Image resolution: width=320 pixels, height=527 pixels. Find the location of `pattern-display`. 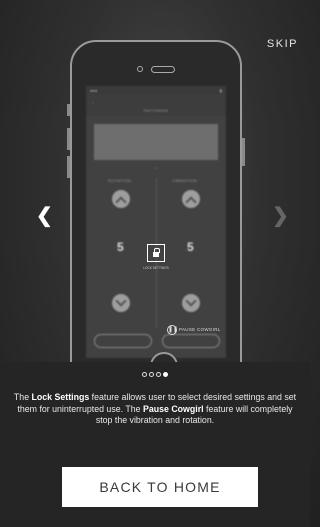

pattern-display is located at coordinates (156, 142).